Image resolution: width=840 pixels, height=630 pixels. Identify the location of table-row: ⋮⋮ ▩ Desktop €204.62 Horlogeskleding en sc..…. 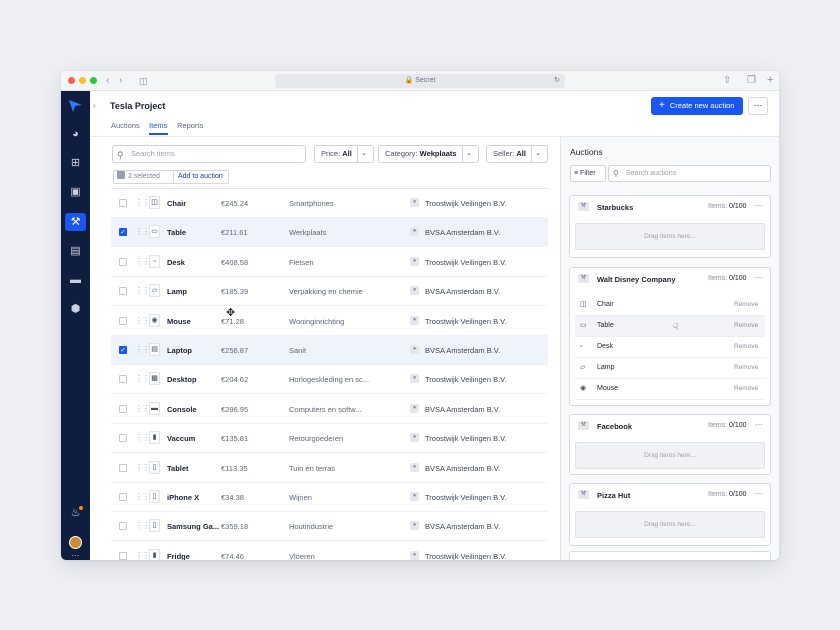
(329, 380).